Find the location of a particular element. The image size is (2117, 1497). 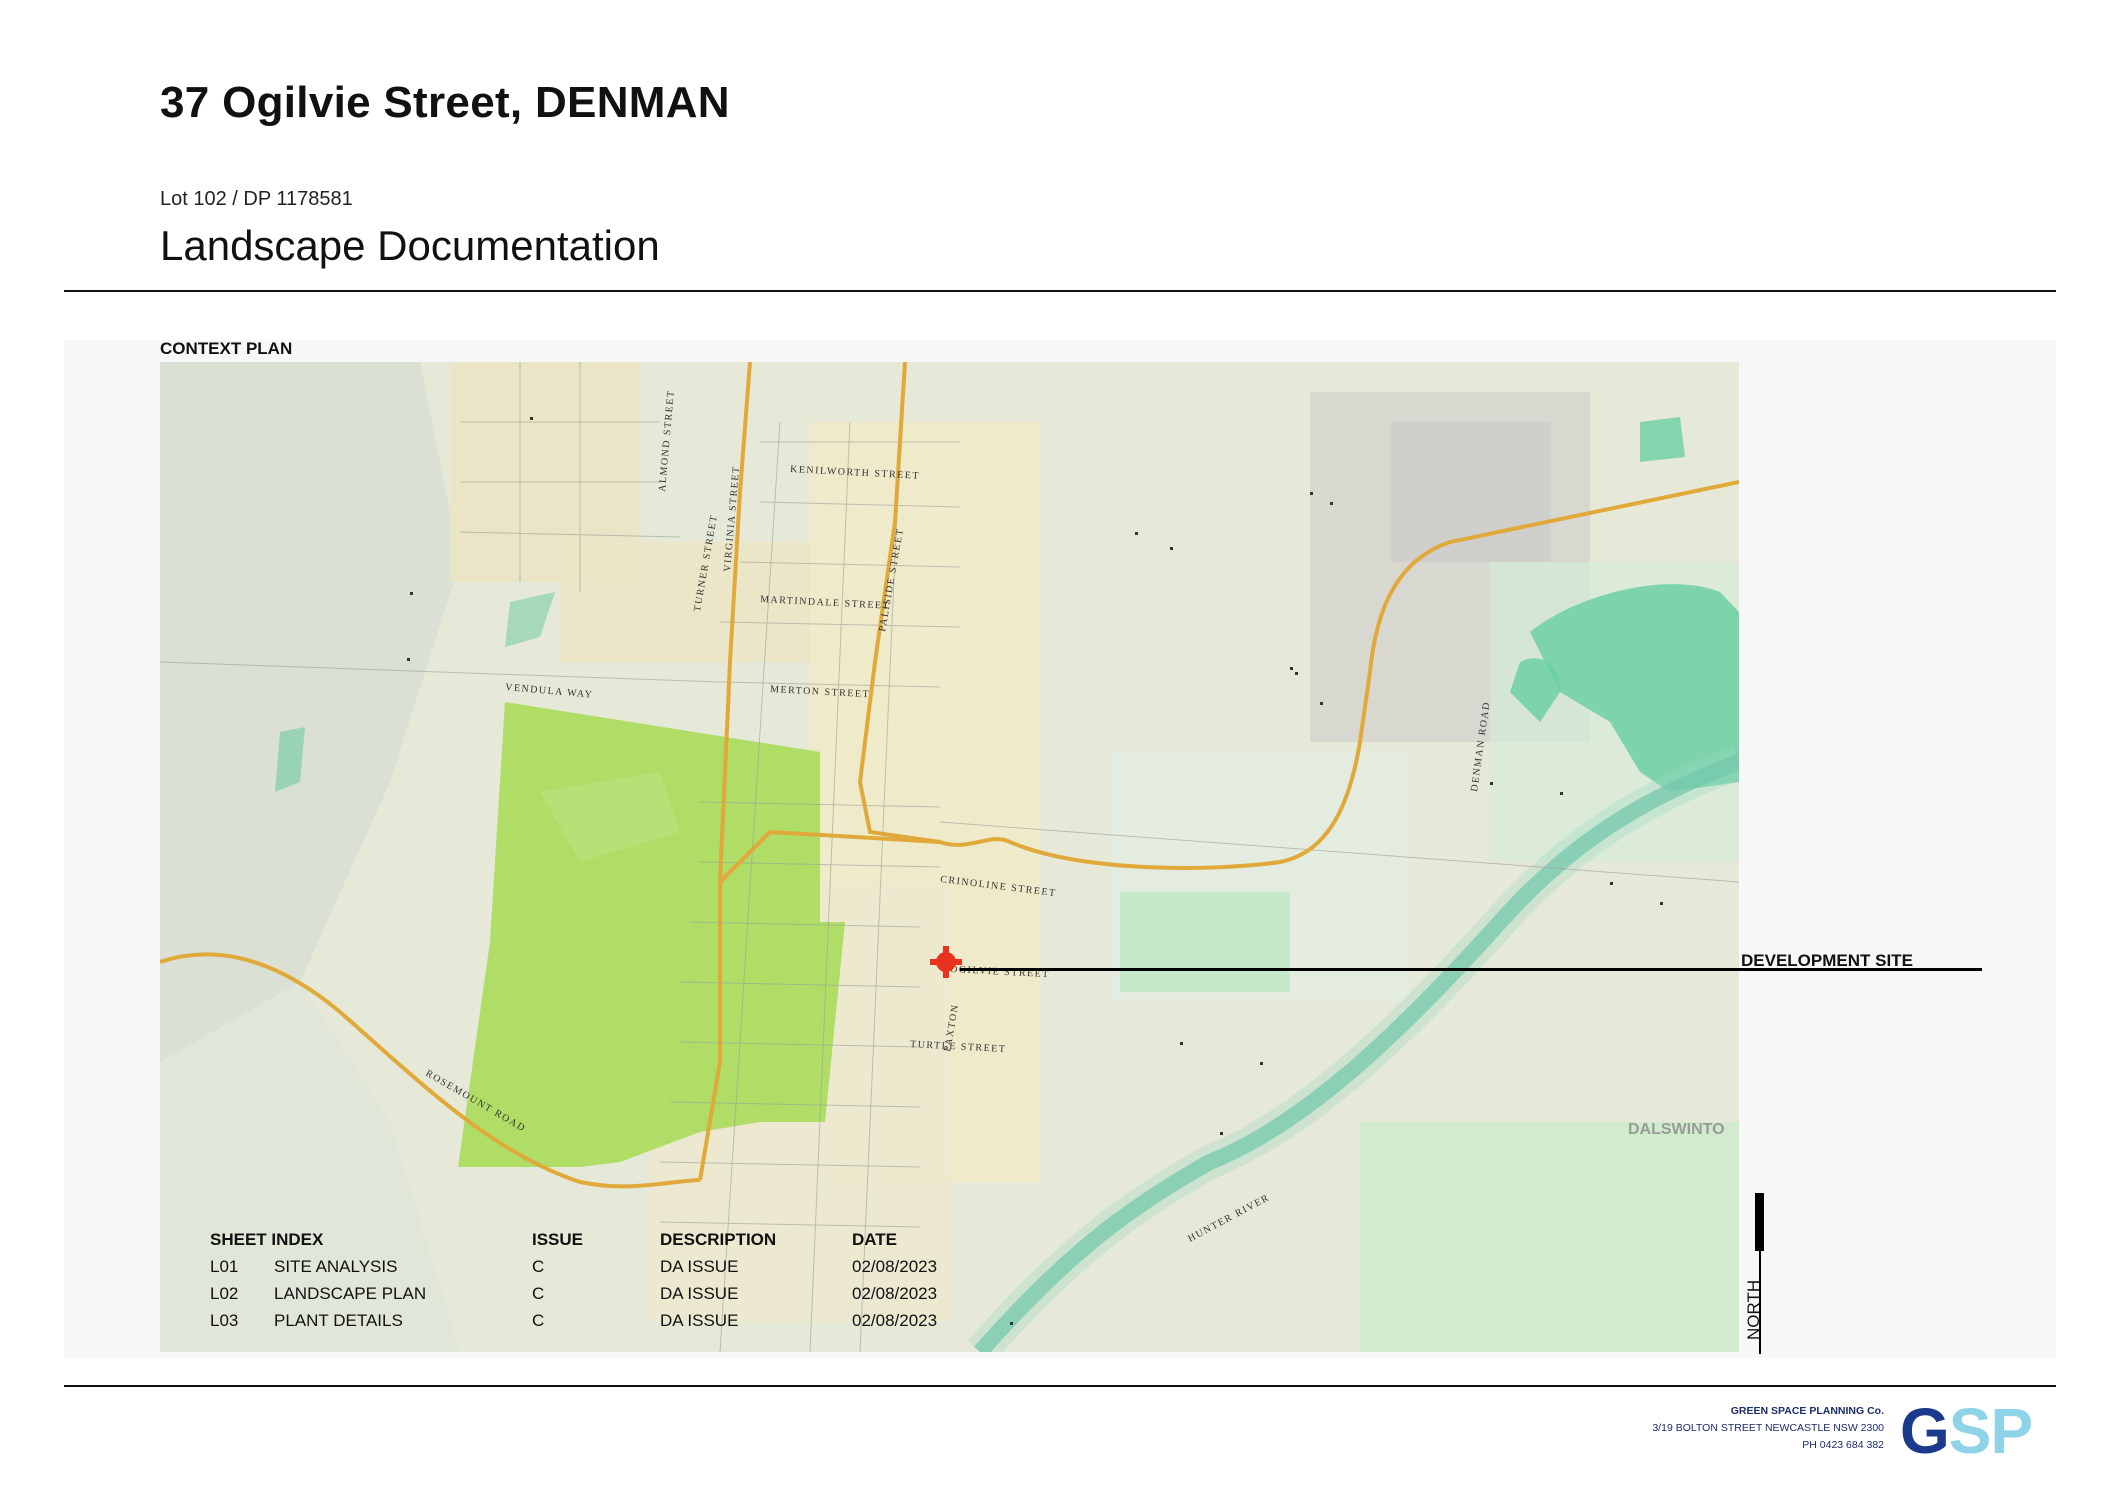

north-label: NORTH is located at coordinates (1753, 1309).